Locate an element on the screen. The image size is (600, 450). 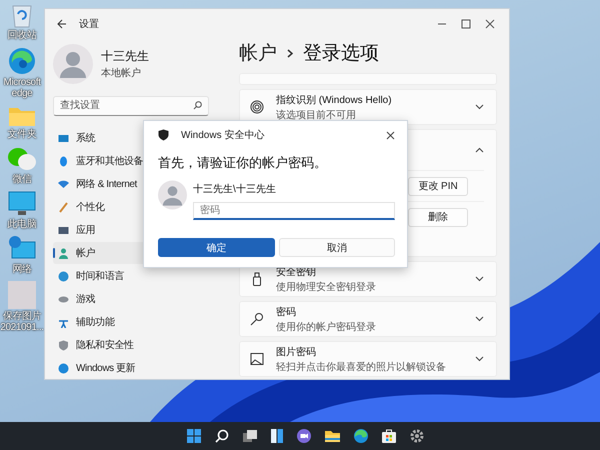
dialog-heading: 首先，请验证你的帐户密码。 is located at coordinates (243, 163).